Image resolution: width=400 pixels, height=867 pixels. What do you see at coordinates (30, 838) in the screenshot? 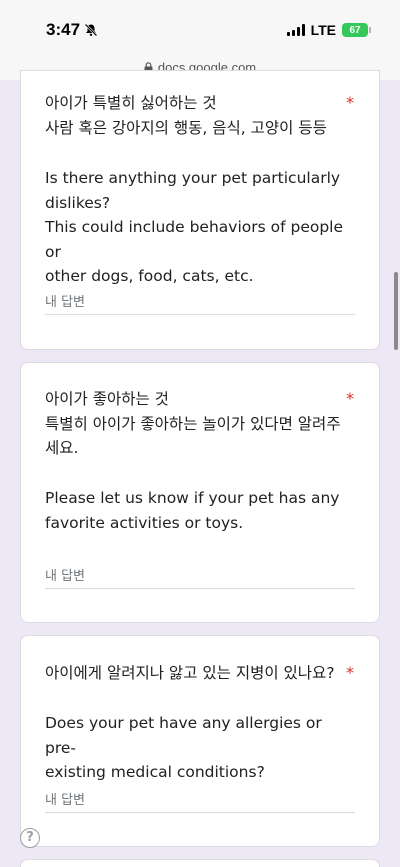
I see `help-icon: ?` at bounding box center [30, 838].